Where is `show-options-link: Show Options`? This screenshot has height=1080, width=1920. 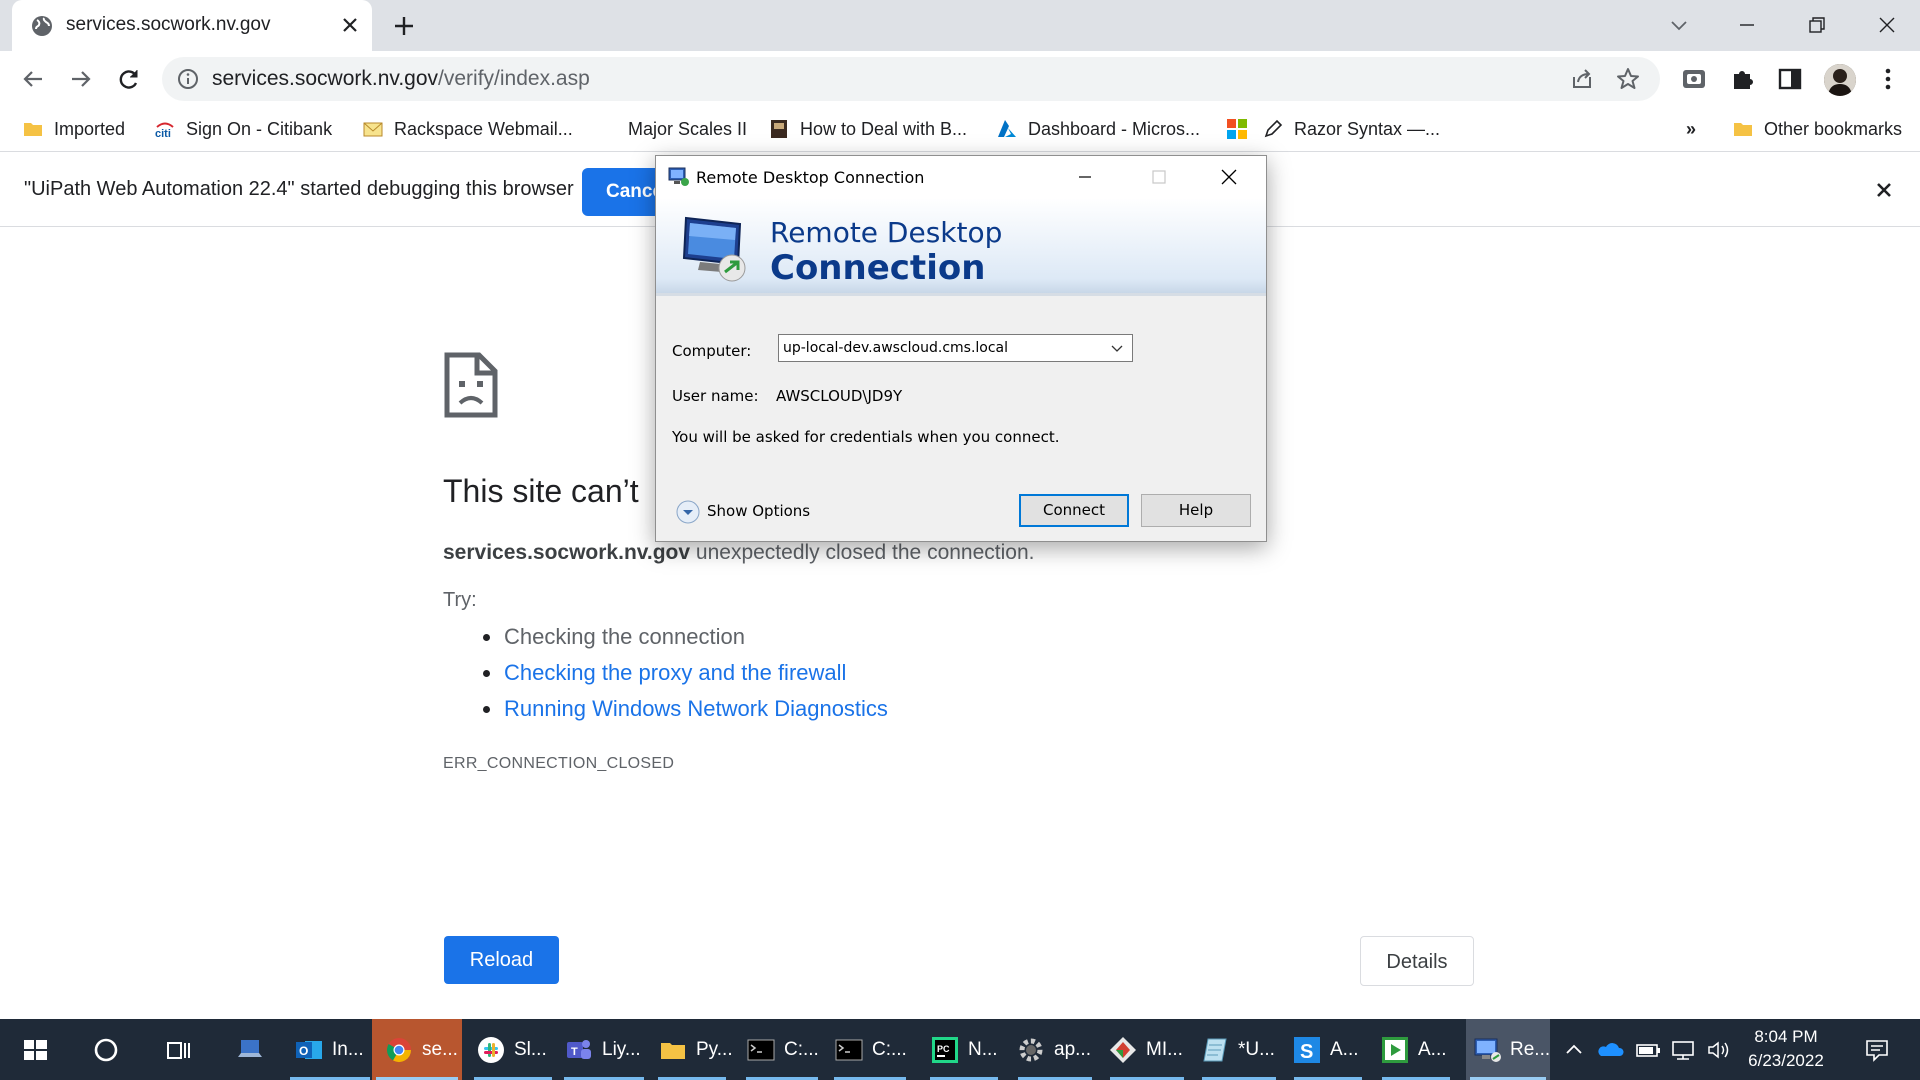
show-options-link: Show Options is located at coordinates (758, 511).